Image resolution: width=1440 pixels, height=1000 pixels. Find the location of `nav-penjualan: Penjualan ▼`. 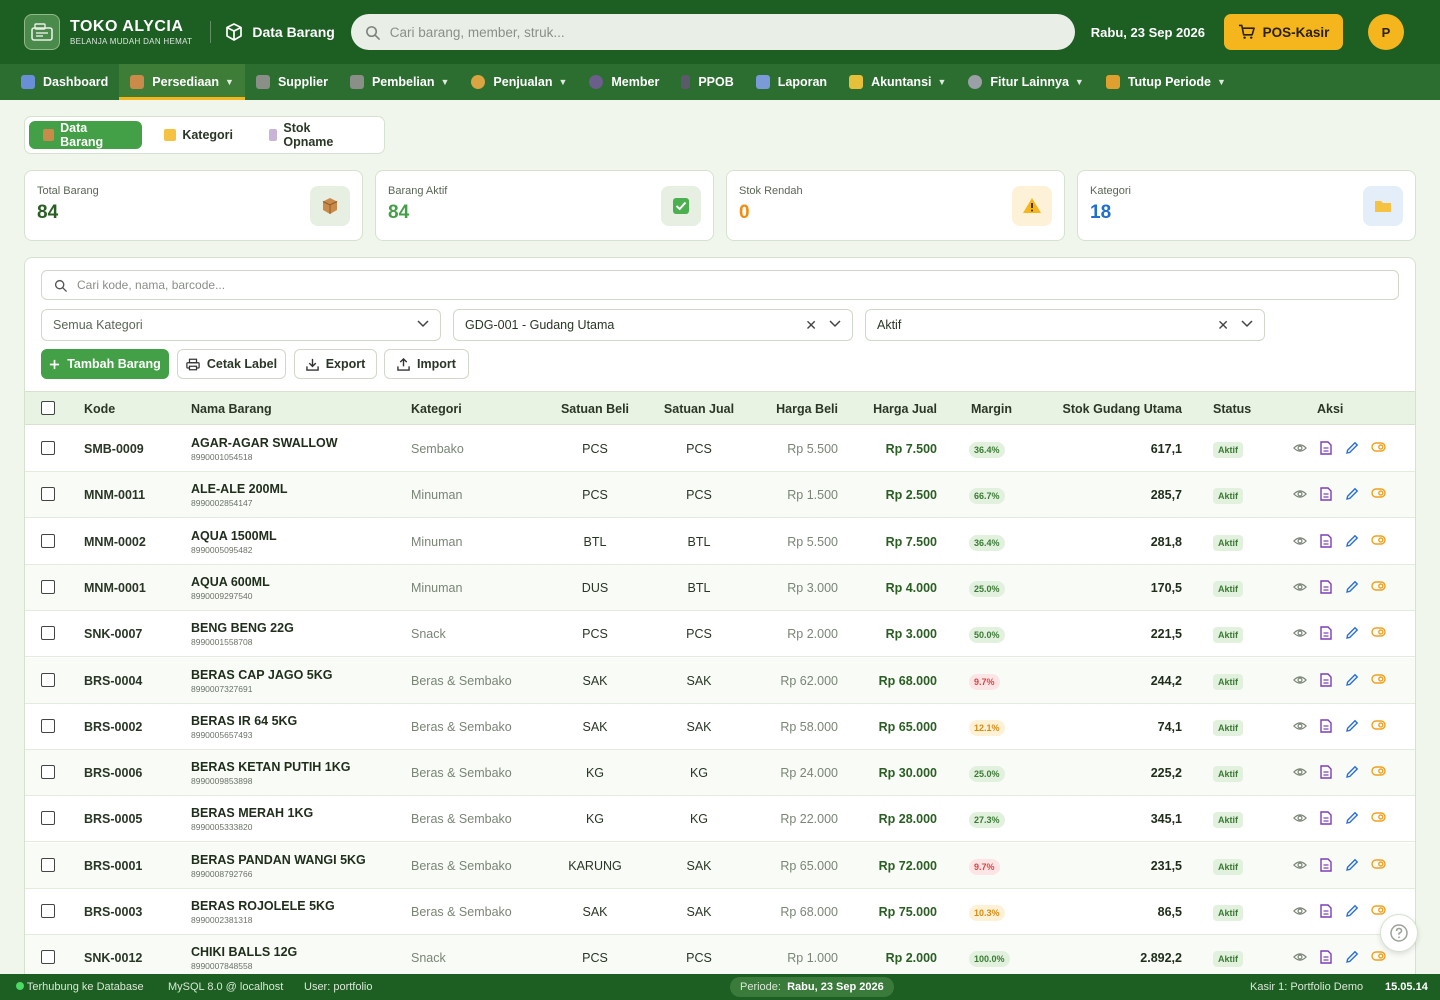

nav-penjualan: Penjualan ▼ is located at coordinates (519, 82).